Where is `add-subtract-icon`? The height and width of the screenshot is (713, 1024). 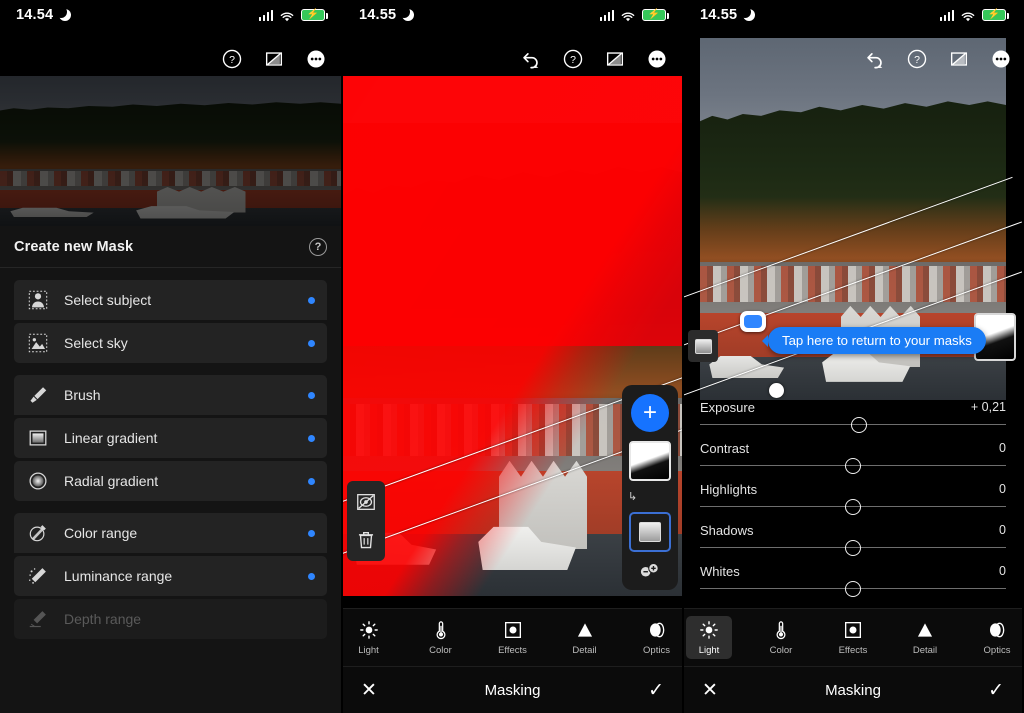 add-subtract-icon is located at coordinates (650, 570).